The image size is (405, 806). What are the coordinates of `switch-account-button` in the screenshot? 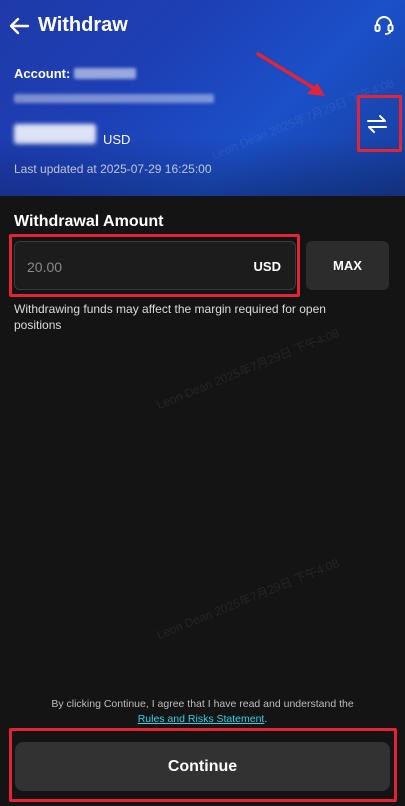 It's located at (377, 124).